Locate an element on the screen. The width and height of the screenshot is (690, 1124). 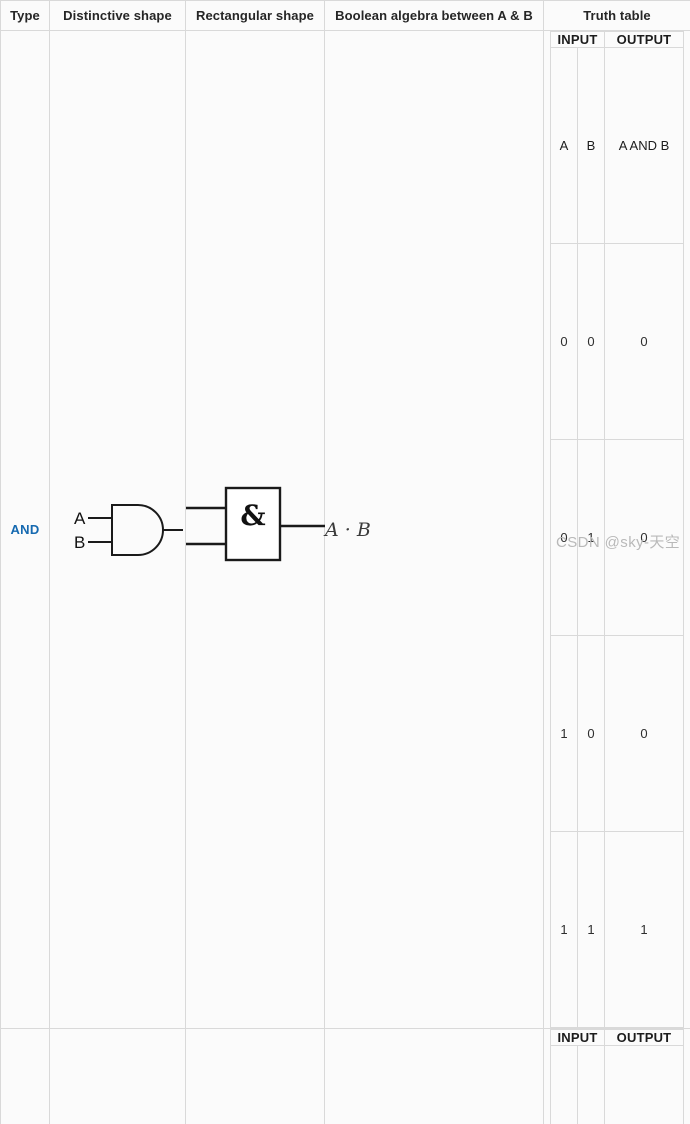
header-distinctive: Distinctive shape is located at coordinates (118, 16).